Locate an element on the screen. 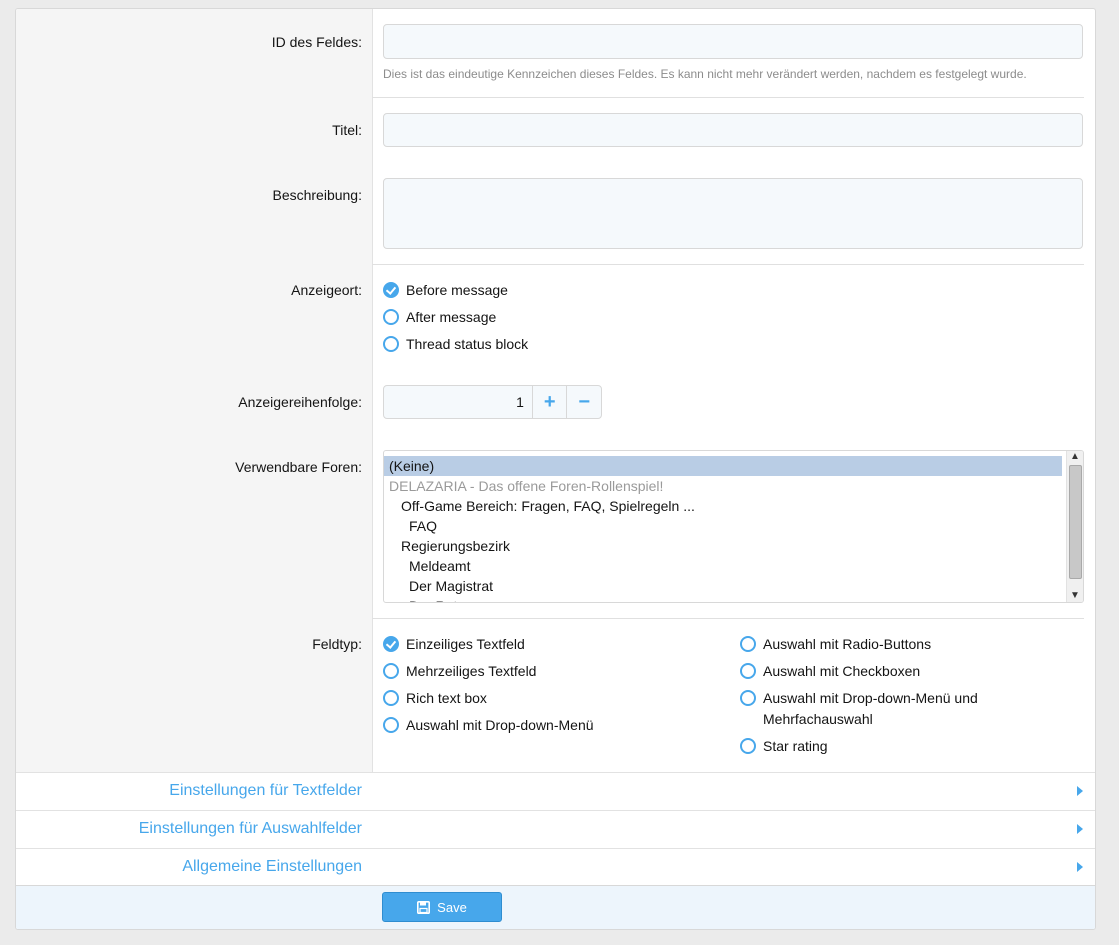  title-label: Titel: is located at coordinates (347, 130).